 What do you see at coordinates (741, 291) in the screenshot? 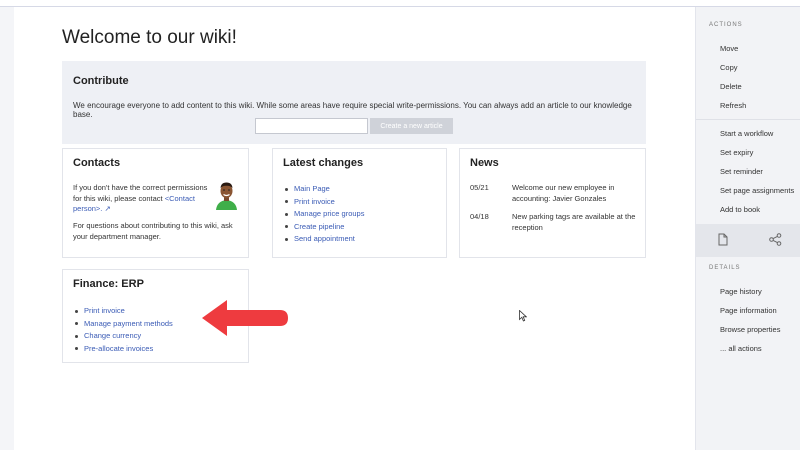
I see `page-history-action: Page history` at bounding box center [741, 291].